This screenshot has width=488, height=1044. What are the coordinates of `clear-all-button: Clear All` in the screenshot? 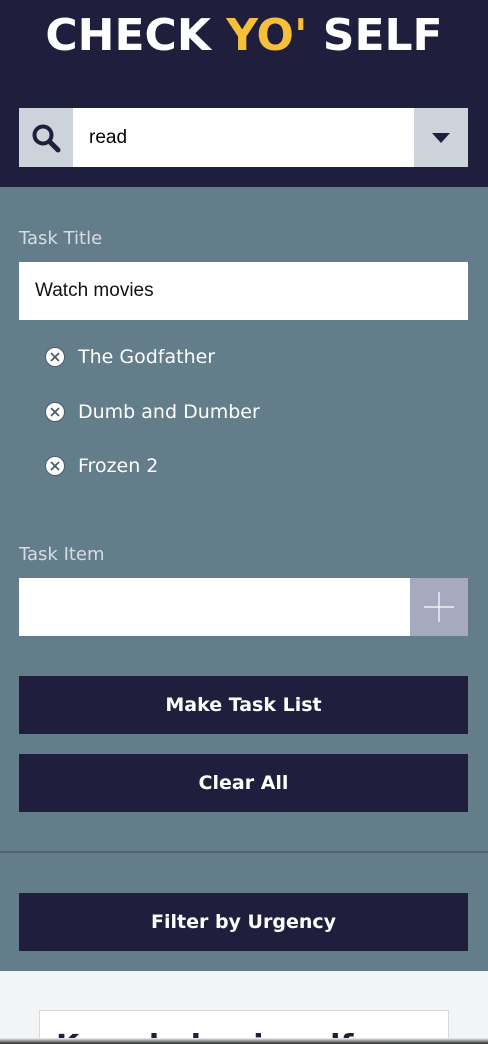 It's located at (243, 783).